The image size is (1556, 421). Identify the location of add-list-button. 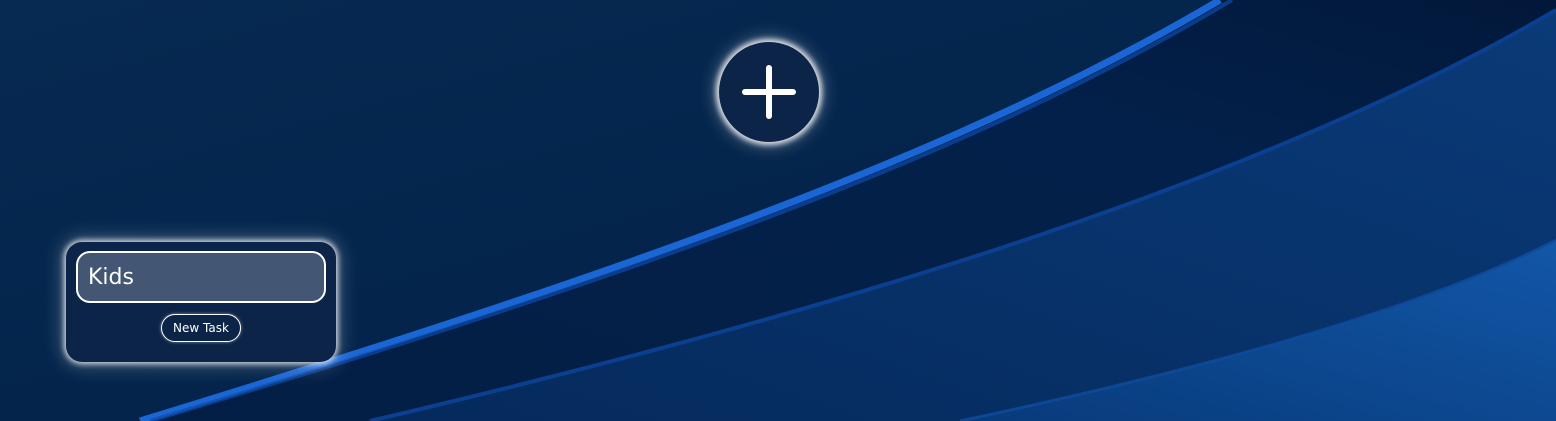
(769, 92).